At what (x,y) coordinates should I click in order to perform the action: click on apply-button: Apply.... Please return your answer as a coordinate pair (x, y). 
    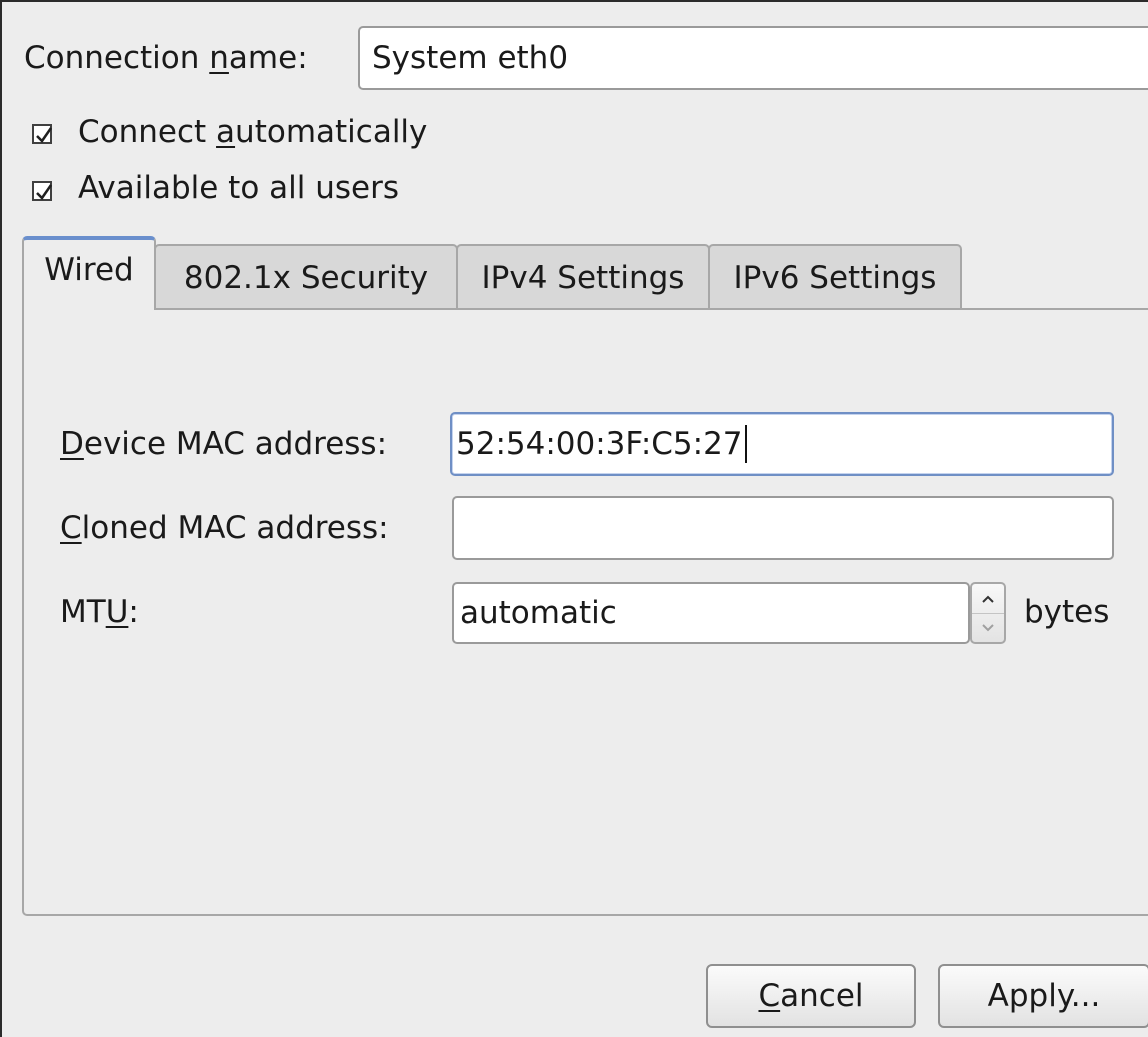
    Looking at the image, I should click on (1043, 996).